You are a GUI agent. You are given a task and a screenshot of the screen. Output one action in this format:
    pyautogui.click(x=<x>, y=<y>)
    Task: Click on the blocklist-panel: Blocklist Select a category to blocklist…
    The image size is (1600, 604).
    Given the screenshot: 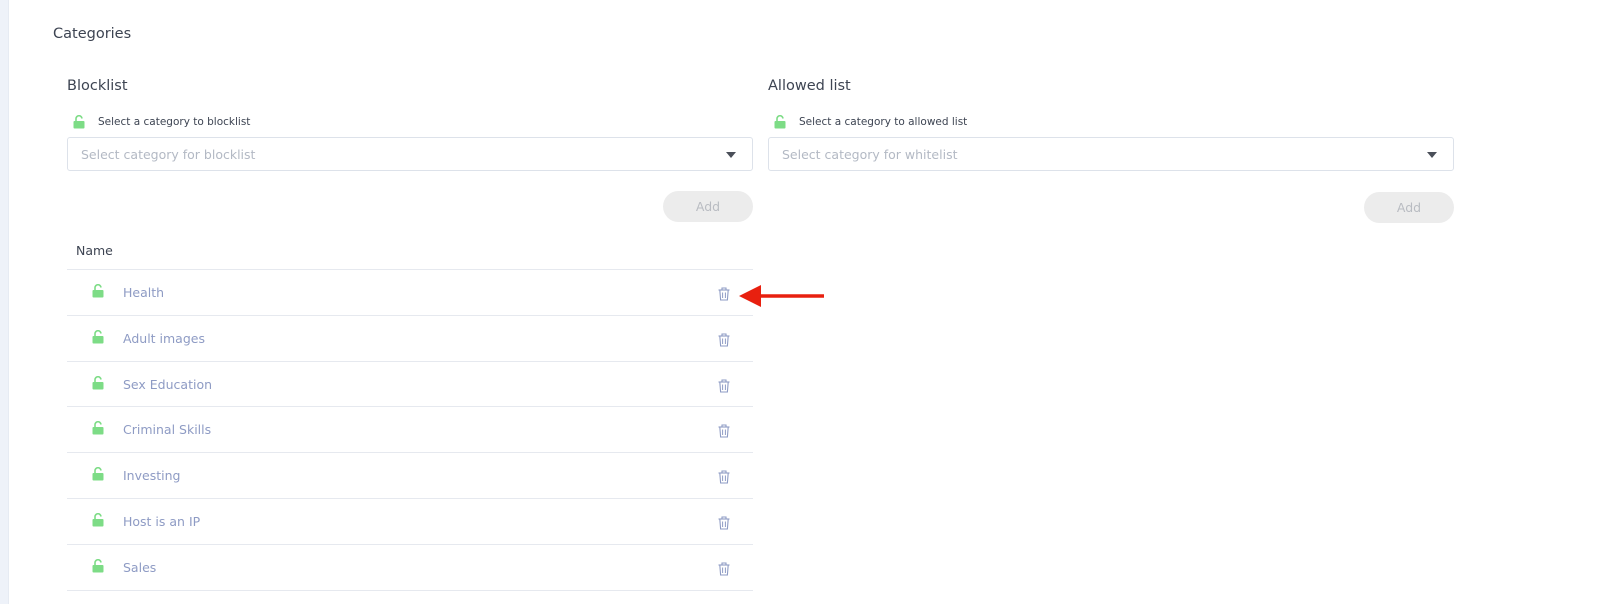 What is the action you would take?
    pyautogui.click(x=410, y=150)
    